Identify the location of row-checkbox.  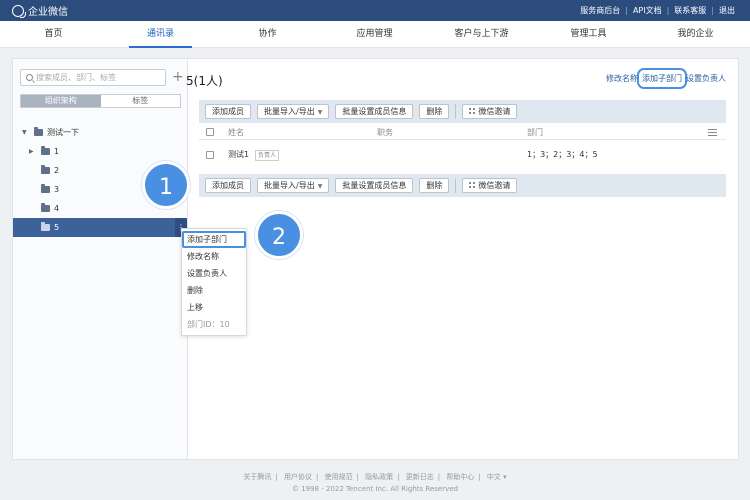
(210, 155).